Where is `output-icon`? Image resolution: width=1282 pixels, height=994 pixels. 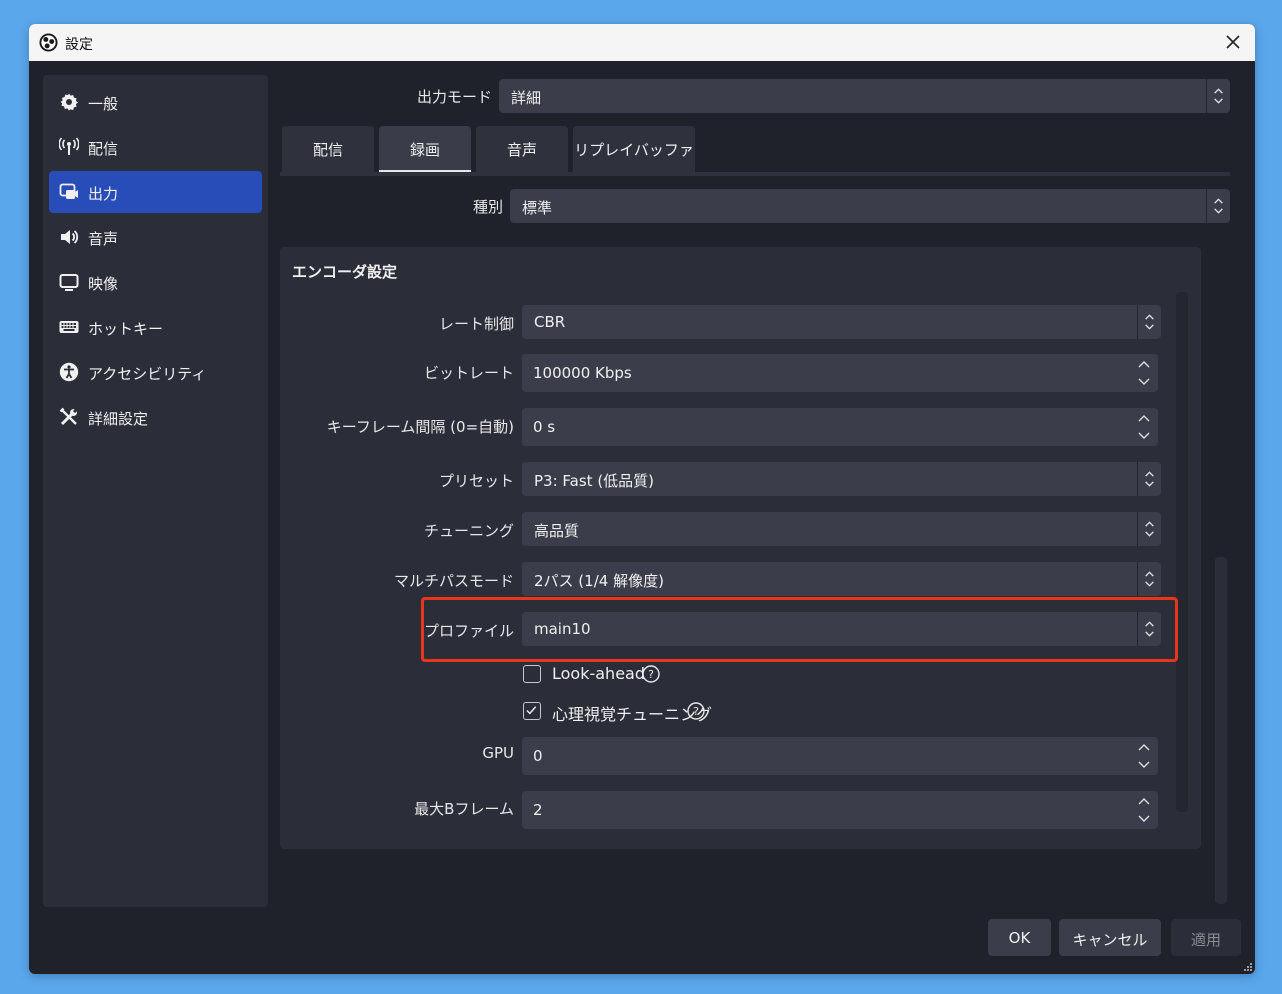 output-icon is located at coordinates (68, 191).